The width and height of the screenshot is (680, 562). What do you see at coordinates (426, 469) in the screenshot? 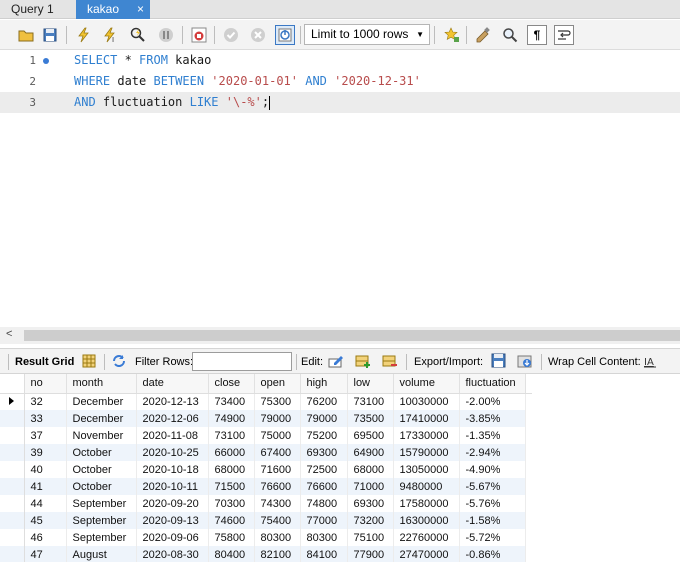
I see `cell-volume: 13050000` at bounding box center [426, 469].